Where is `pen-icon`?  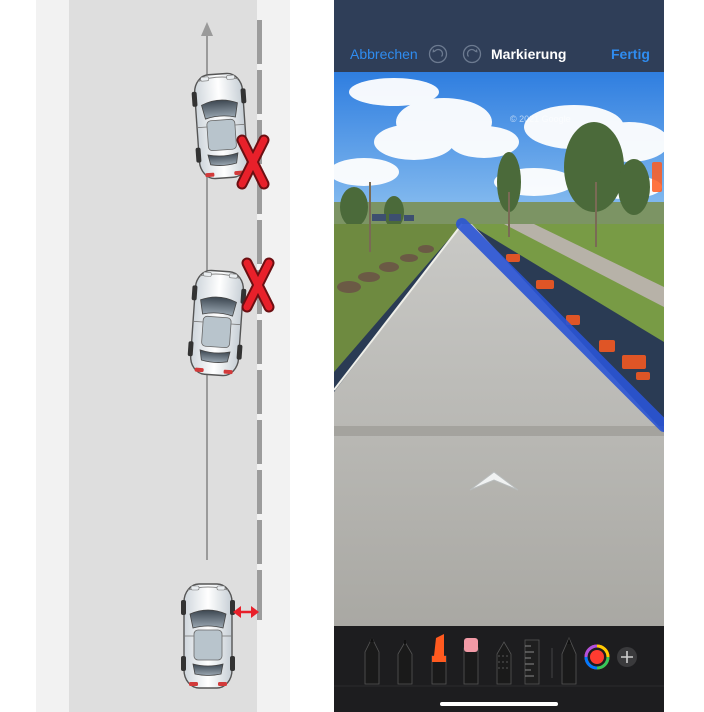
pen-icon is located at coordinates (372, 661).